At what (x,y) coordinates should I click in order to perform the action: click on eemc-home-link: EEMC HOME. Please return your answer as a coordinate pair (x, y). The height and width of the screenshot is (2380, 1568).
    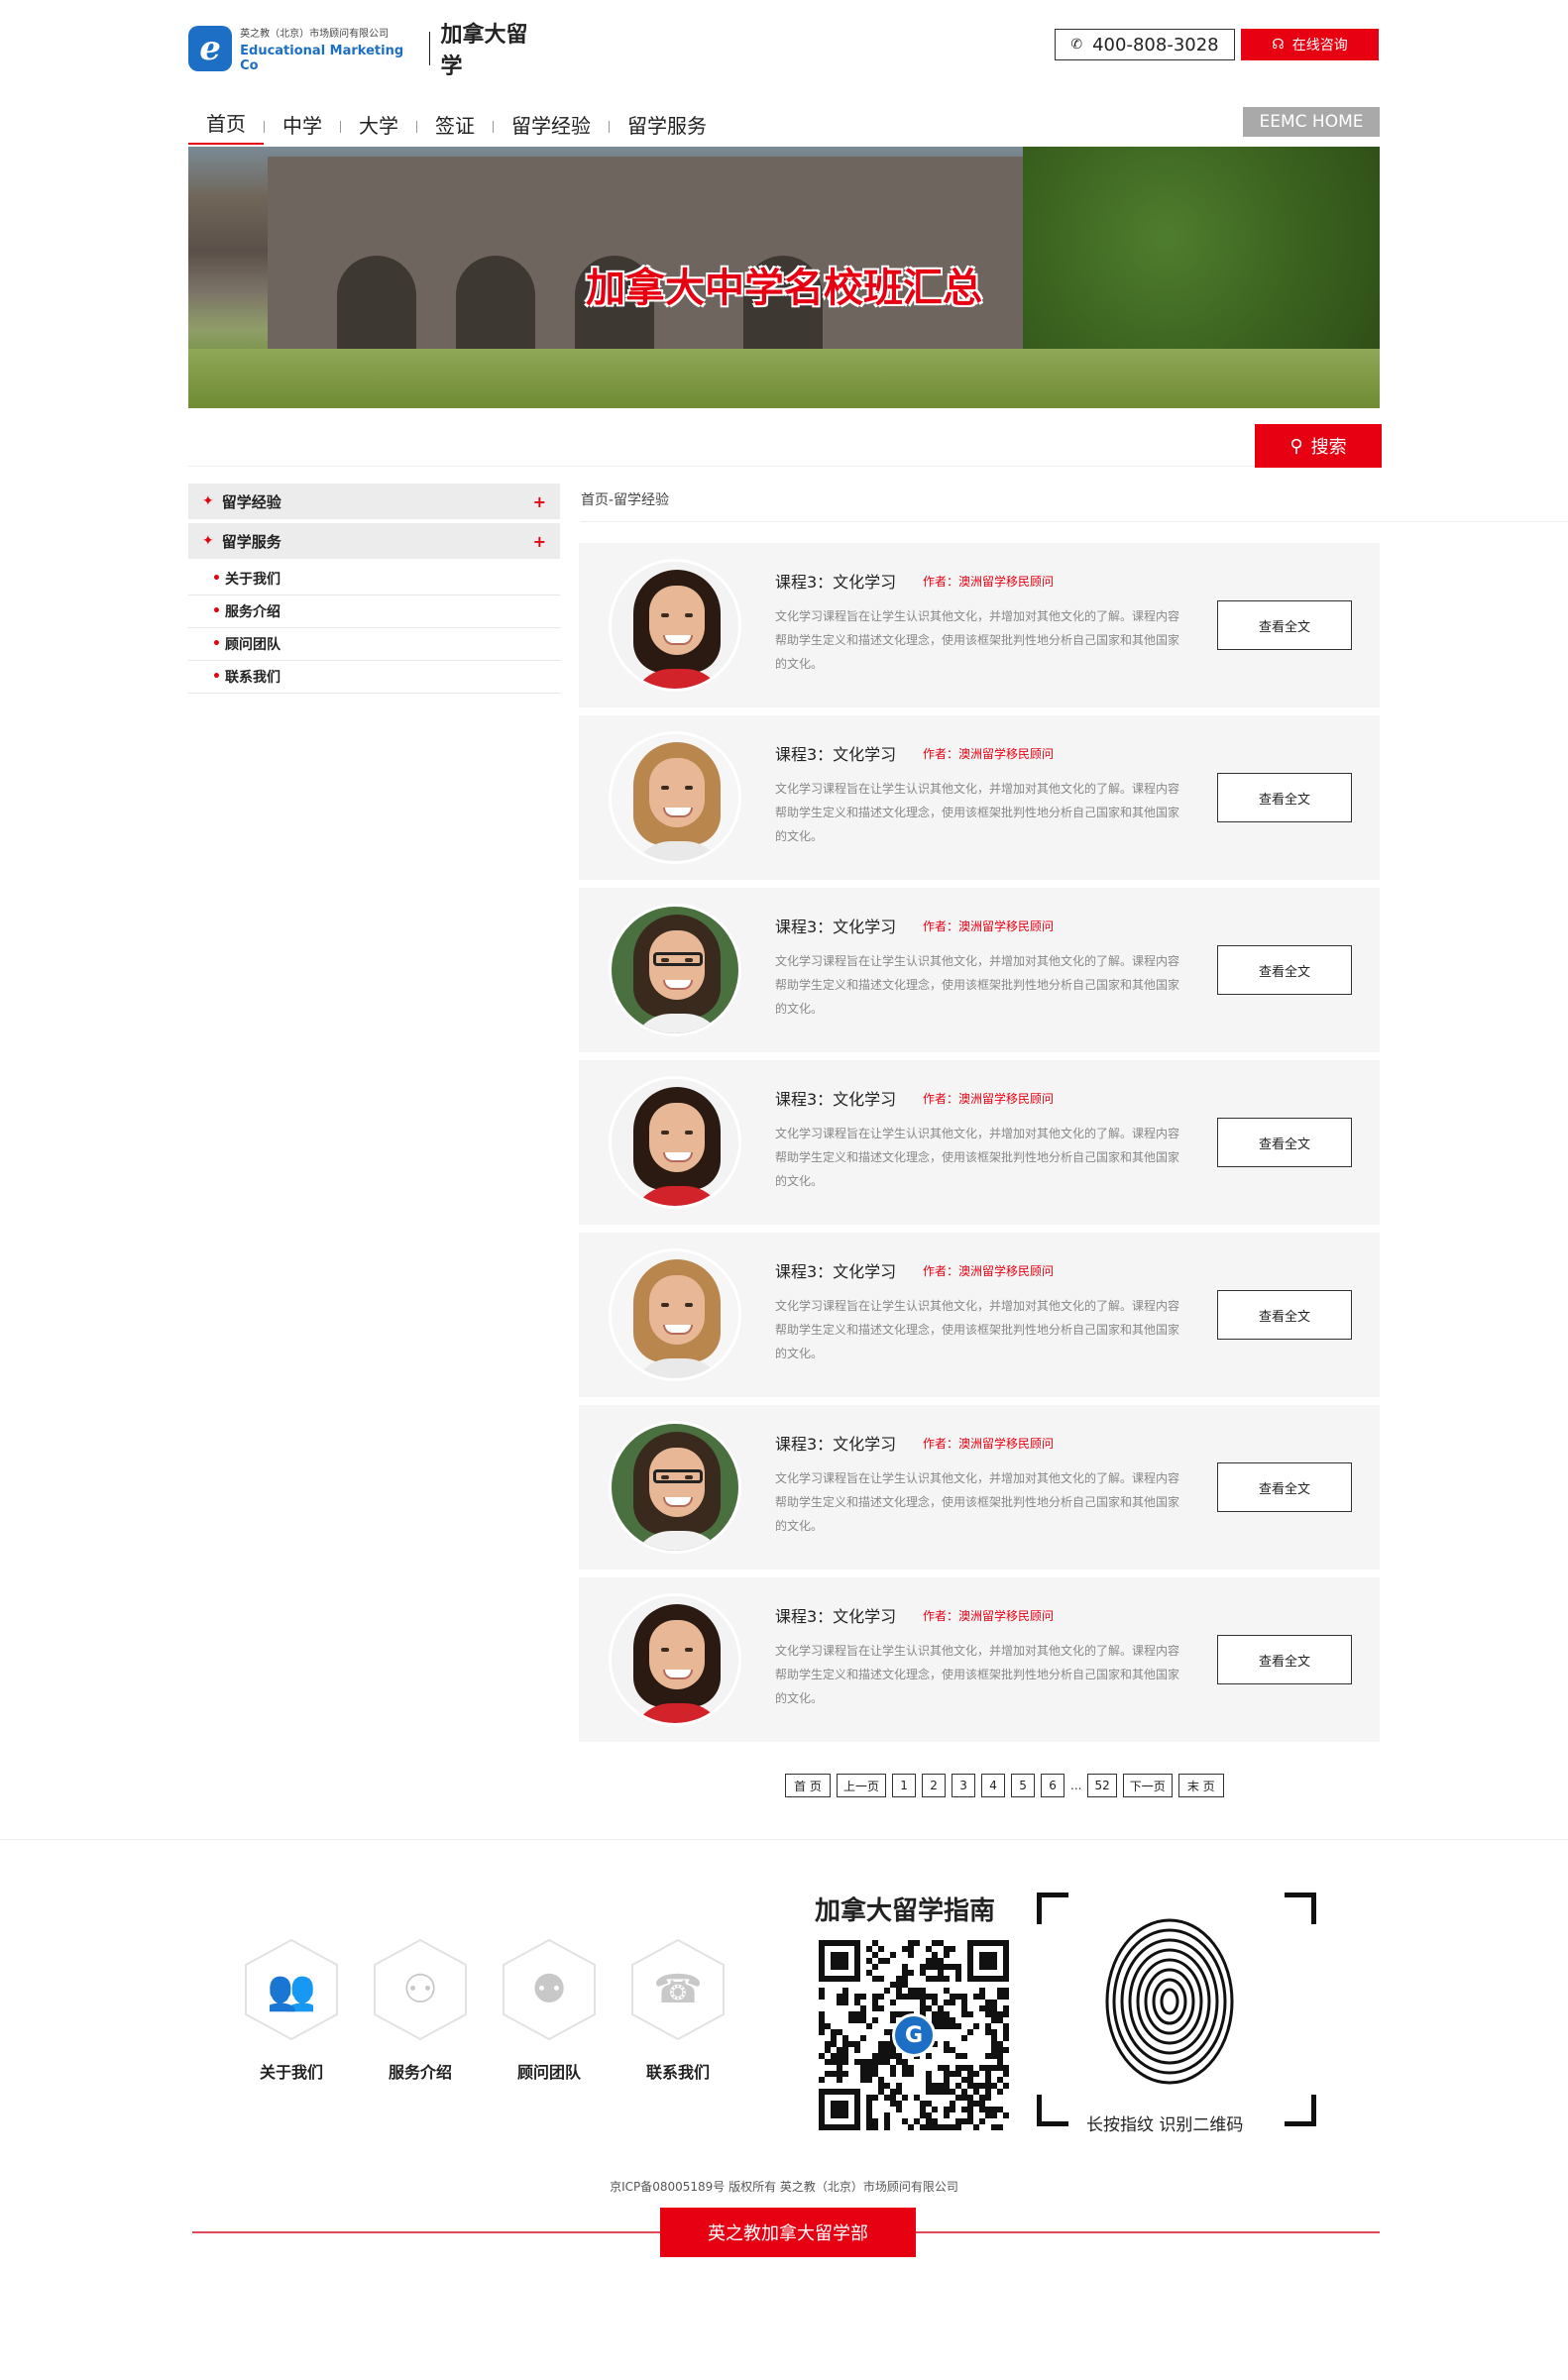
    Looking at the image, I should click on (1311, 122).